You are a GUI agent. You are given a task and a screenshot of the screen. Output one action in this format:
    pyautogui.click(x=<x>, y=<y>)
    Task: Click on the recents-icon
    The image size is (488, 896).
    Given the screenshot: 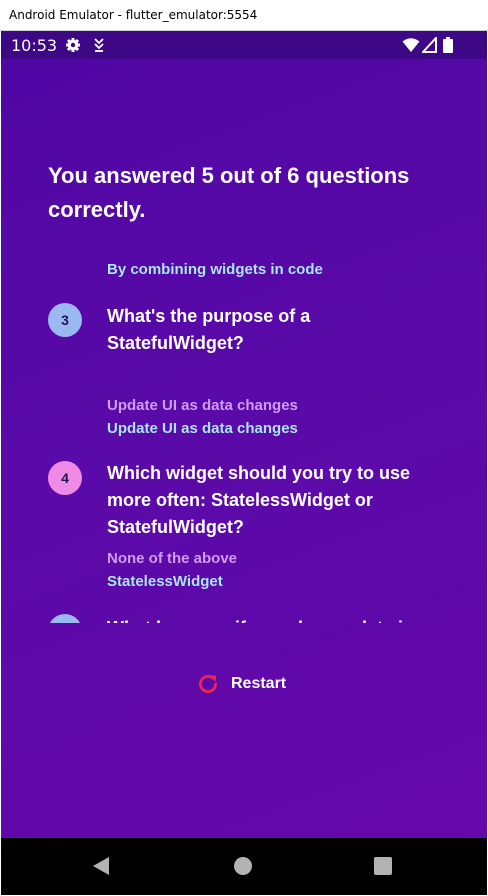 What is the action you would take?
    pyautogui.click(x=383, y=866)
    